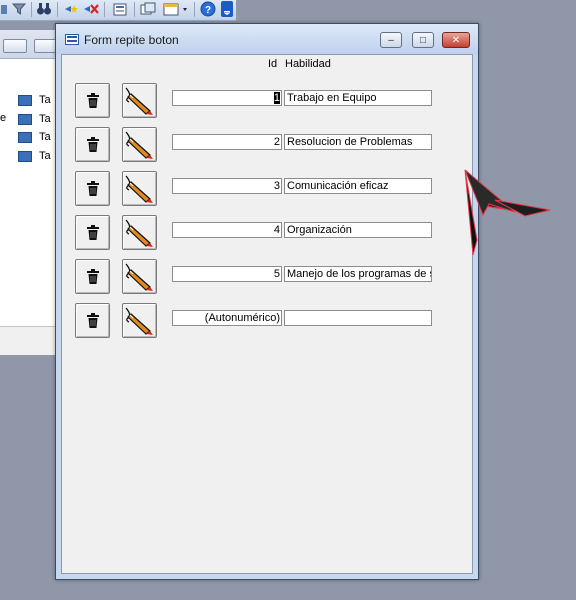  I want to click on habilidad-field: Trabajo en Equipo, so click(358, 98).